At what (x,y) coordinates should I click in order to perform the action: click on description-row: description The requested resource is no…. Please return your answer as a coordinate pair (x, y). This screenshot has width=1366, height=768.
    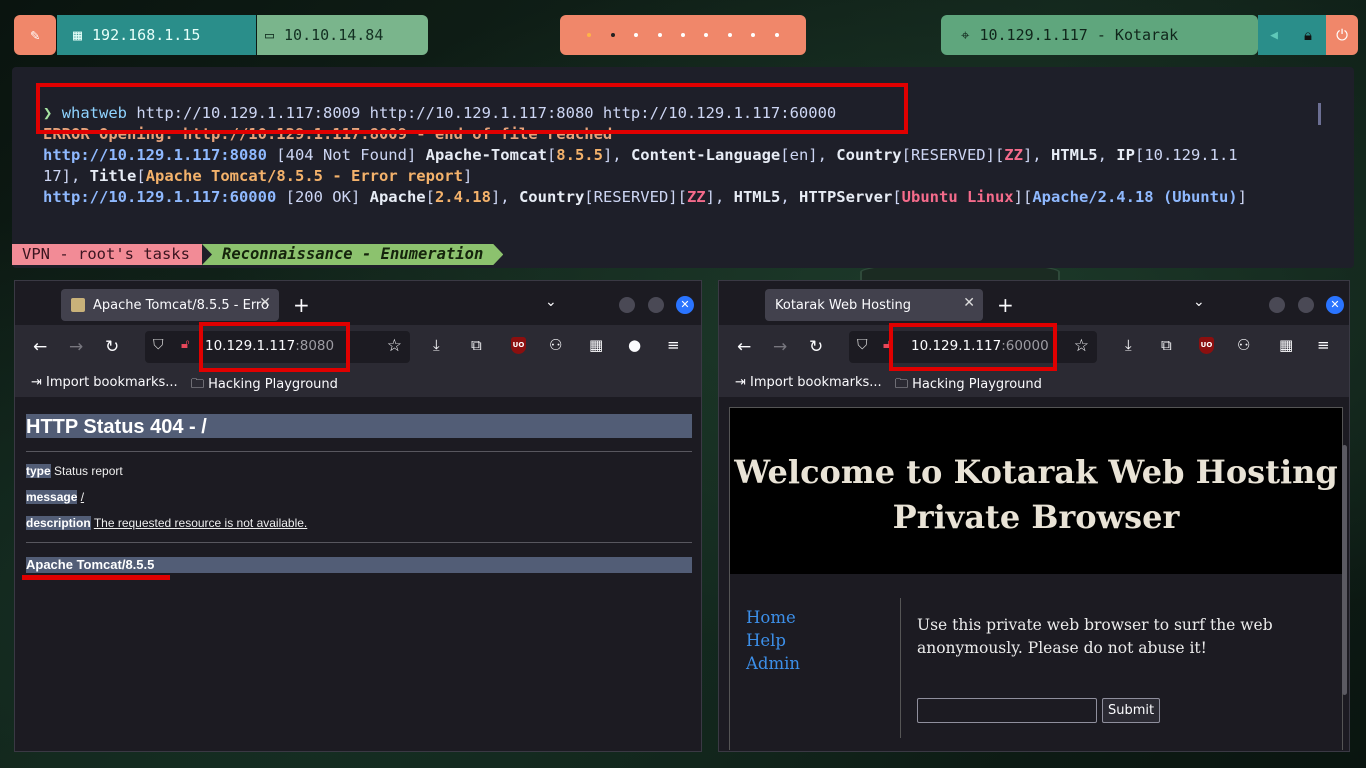
    Looking at the image, I should click on (358, 523).